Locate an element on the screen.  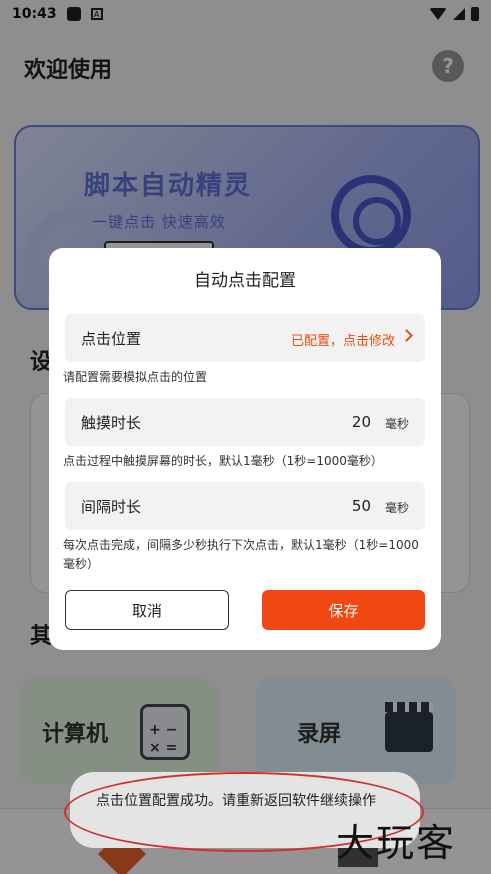
interval-hint: 每次点击完成，间隔多少秒执行下次点击，默认1毫秒（1秒=1000毫秒） is located at coordinates (241, 554).